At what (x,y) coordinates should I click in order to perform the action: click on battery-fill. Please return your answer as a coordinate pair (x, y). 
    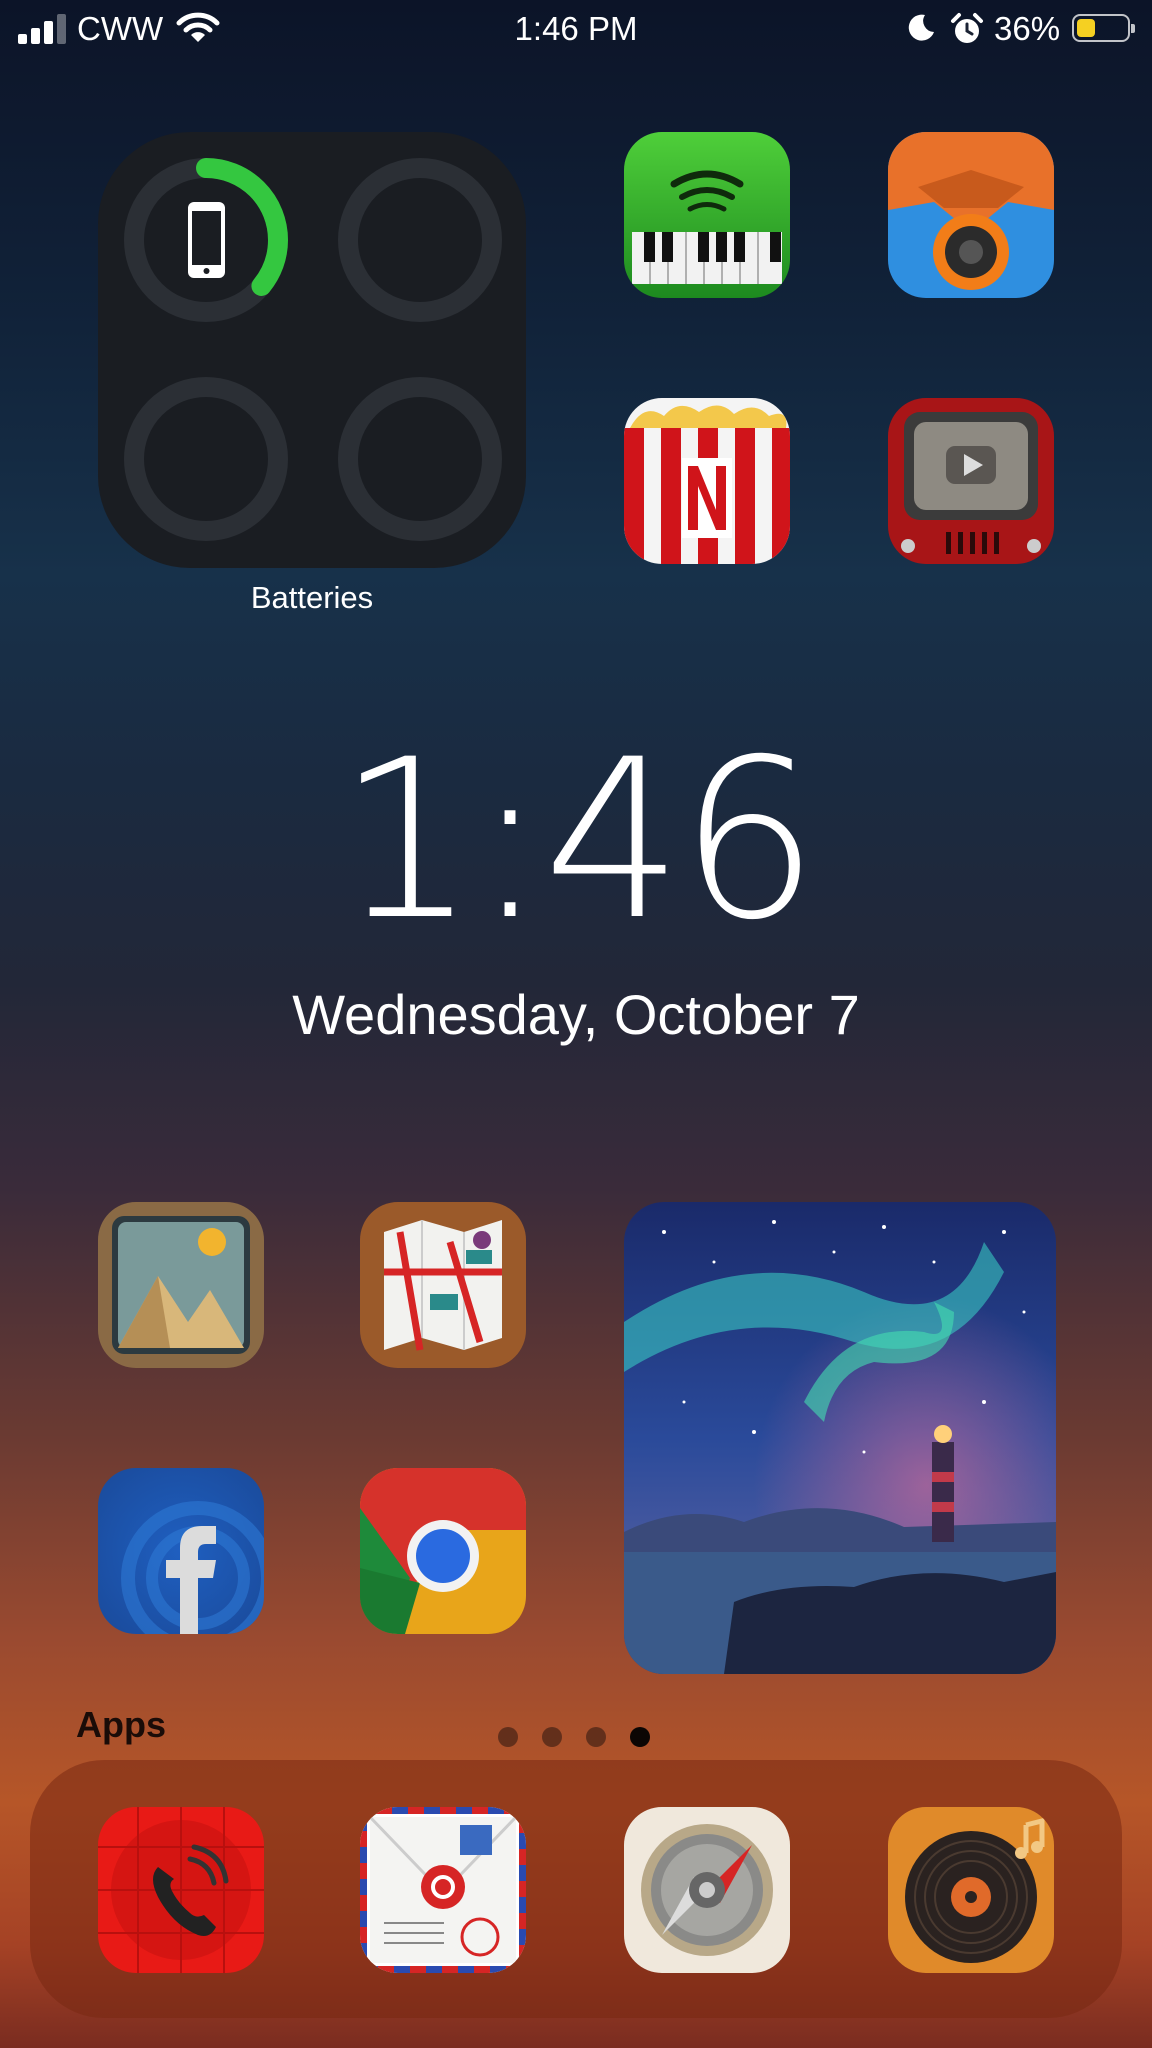
    Looking at the image, I should click on (1086, 28).